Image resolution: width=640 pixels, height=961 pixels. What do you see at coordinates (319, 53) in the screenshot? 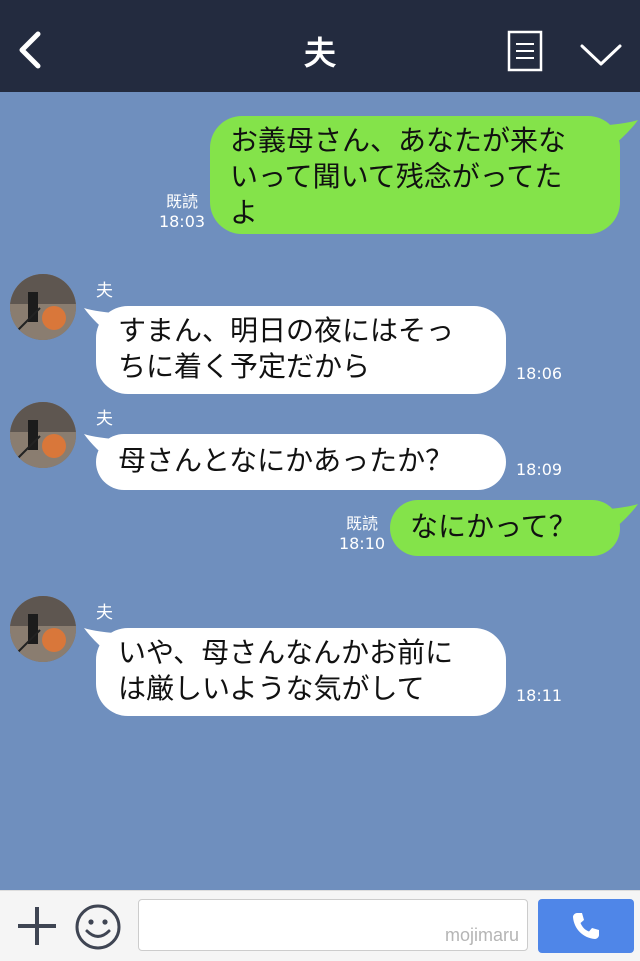
I see `chat-title: 夫` at bounding box center [319, 53].